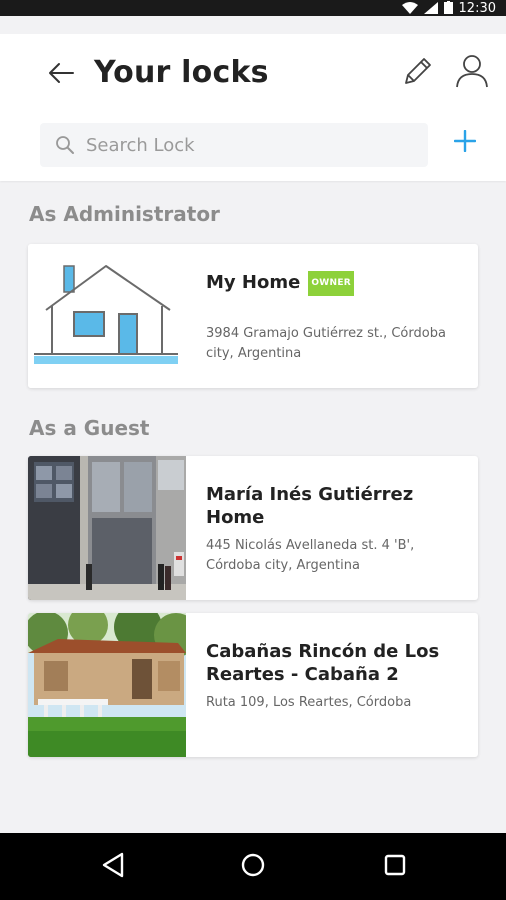 The height and width of the screenshot is (900, 506). I want to click on search-input, so click(236, 145).